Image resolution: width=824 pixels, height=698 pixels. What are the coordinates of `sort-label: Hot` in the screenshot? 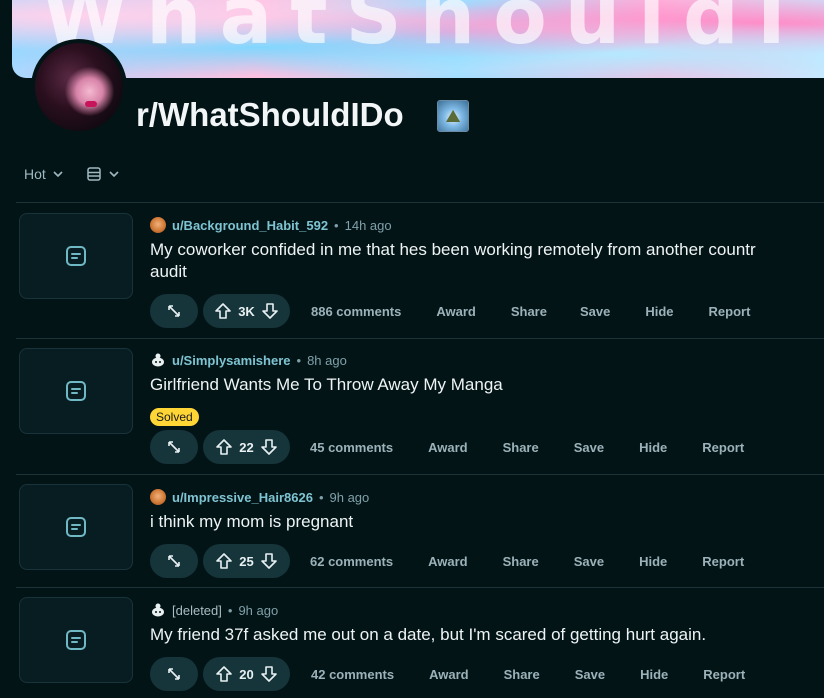 It's located at (35, 174).